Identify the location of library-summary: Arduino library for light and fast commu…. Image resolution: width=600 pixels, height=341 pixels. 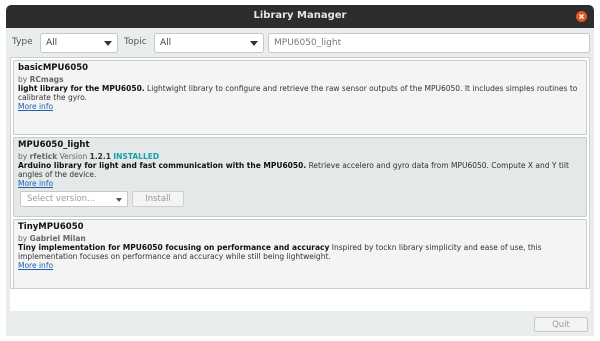
(162, 165).